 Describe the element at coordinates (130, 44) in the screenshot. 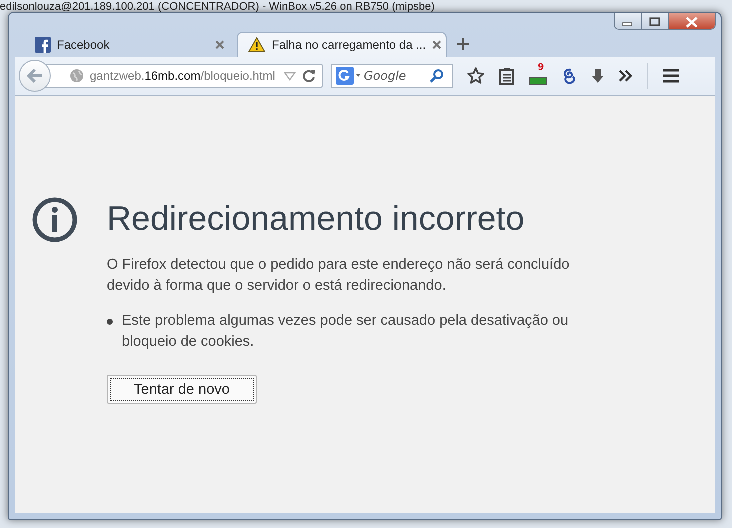

I see `browser-tab: Facebook` at that location.